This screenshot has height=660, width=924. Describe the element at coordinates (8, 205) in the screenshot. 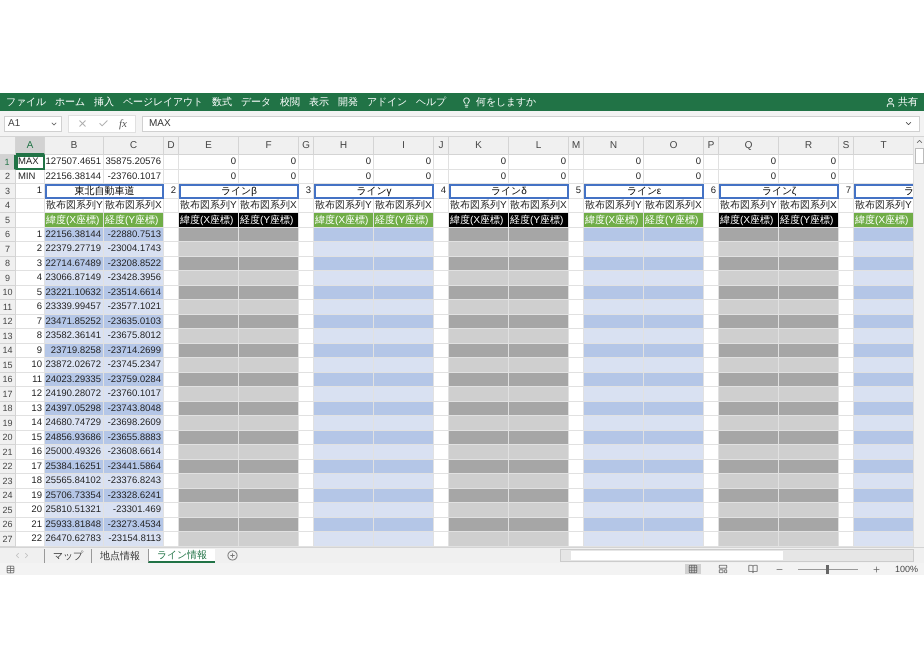

I see `row-header: 4` at that location.